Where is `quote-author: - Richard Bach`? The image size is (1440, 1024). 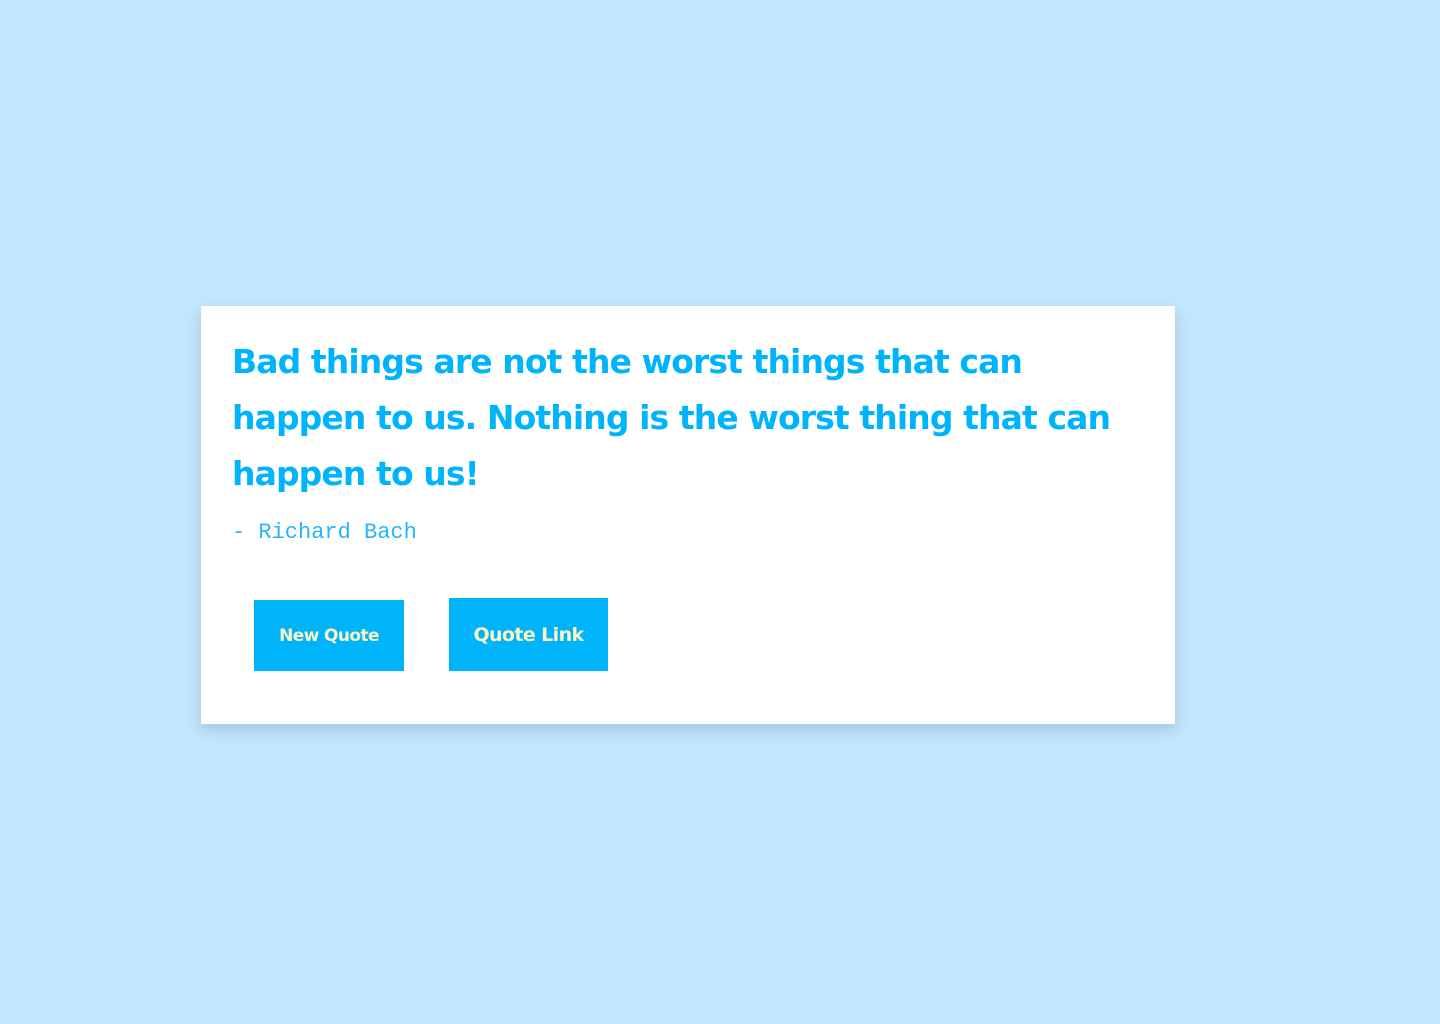
quote-author: - Richard Bach is located at coordinates (324, 532).